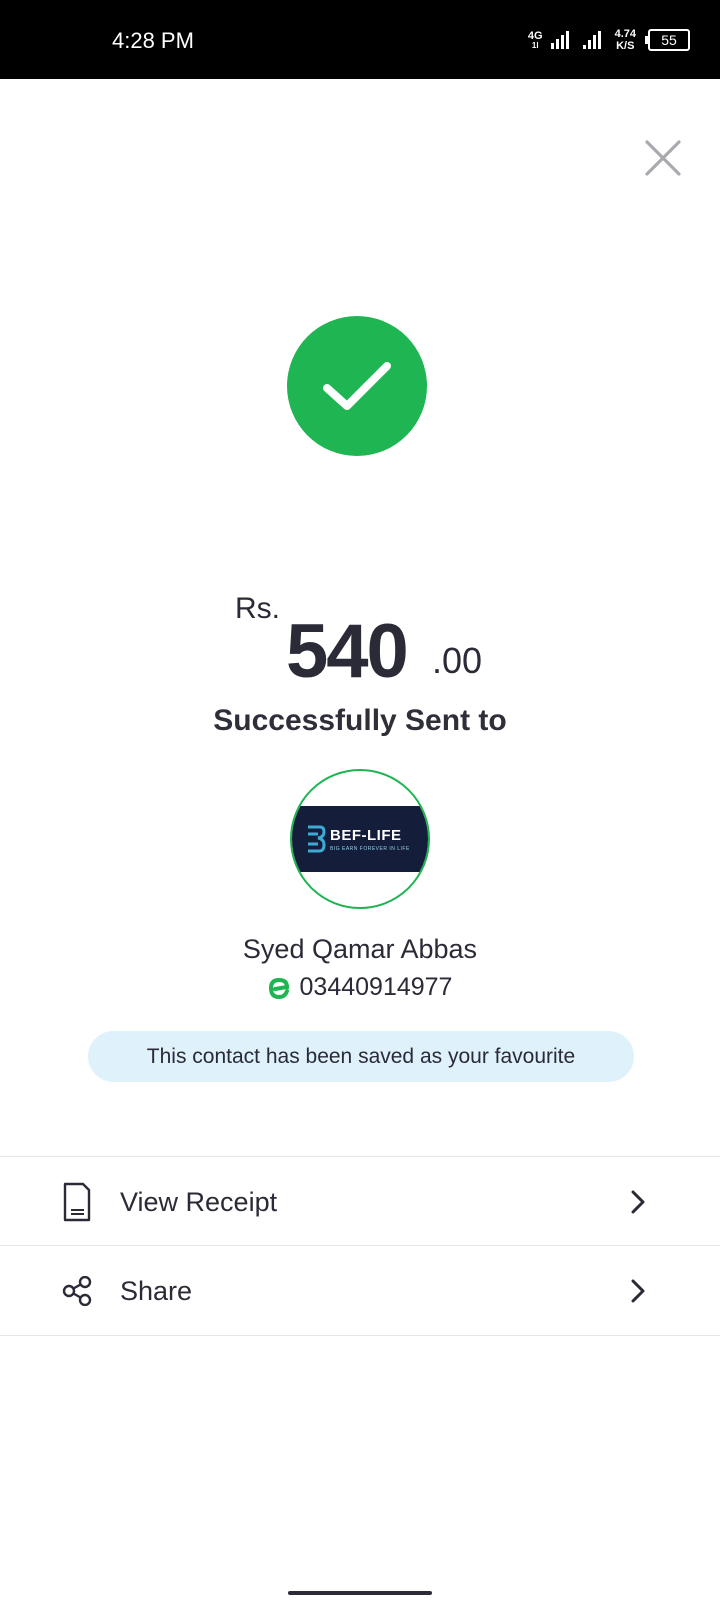  I want to click on receipt-icon, so click(77, 1202).